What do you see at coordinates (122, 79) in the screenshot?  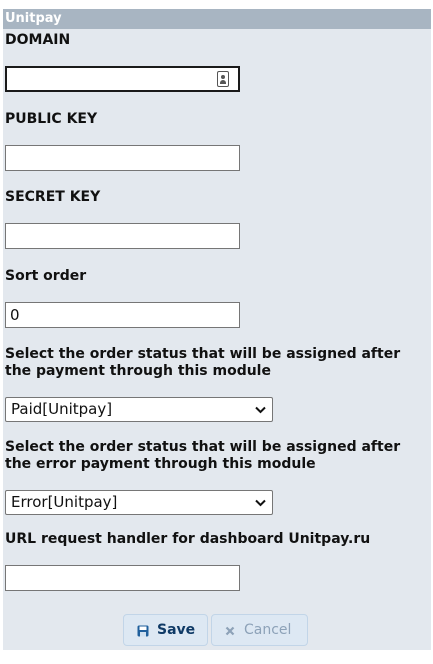 I see `domain-input` at bounding box center [122, 79].